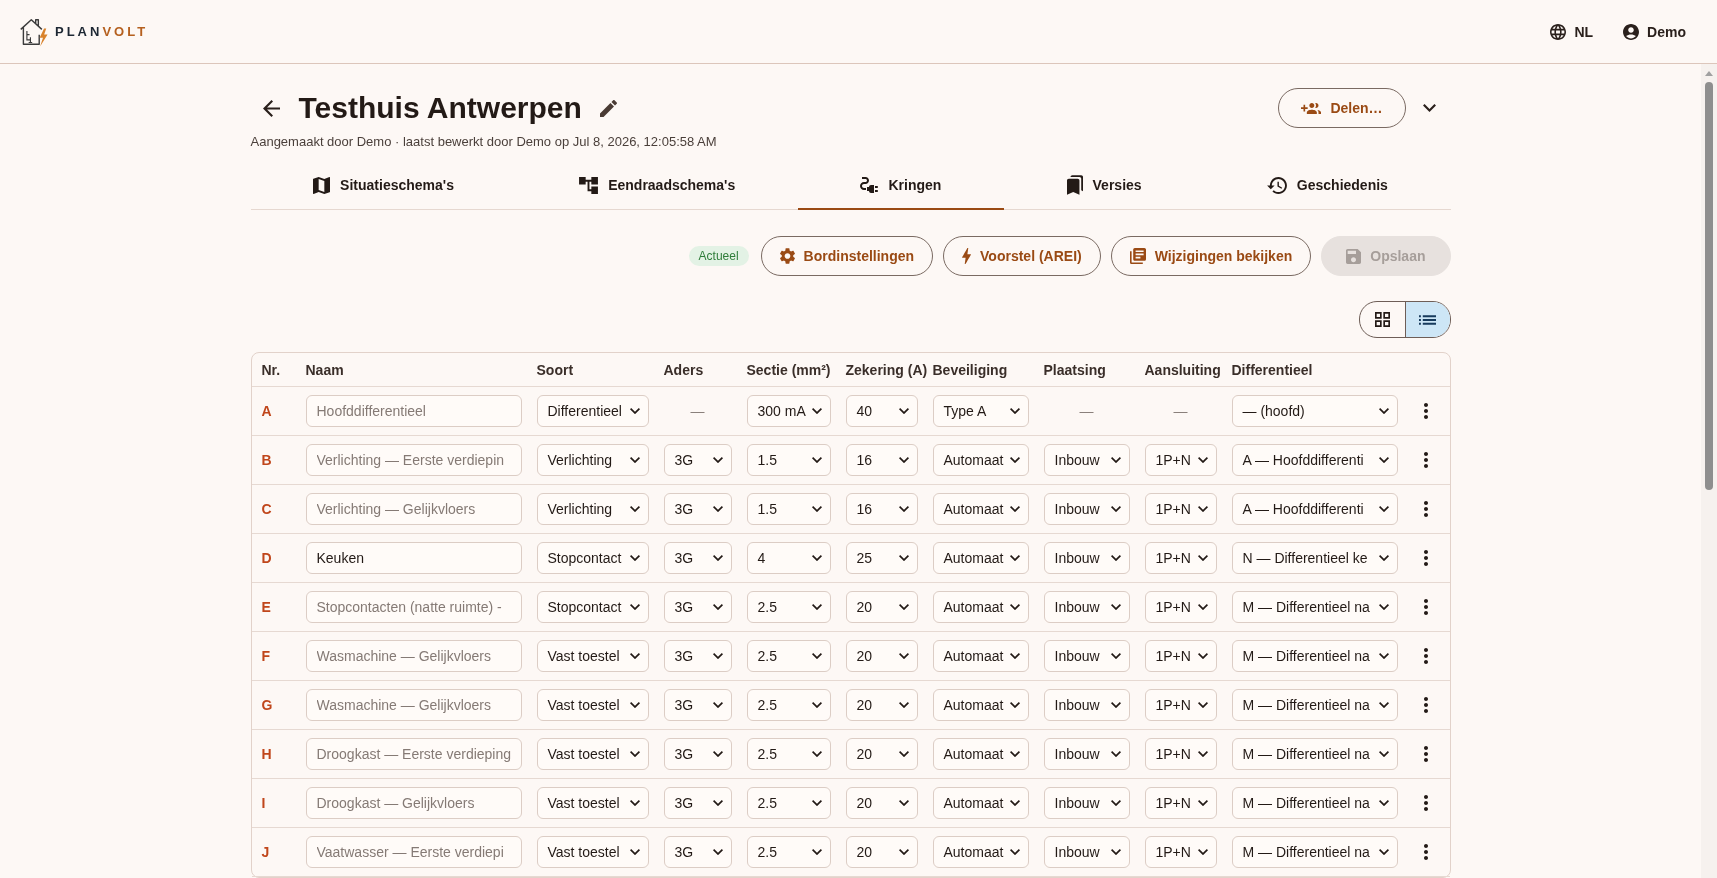 The height and width of the screenshot is (878, 1717). Describe the element at coordinates (1572, 31) in the screenshot. I see `language-button: NL` at that location.